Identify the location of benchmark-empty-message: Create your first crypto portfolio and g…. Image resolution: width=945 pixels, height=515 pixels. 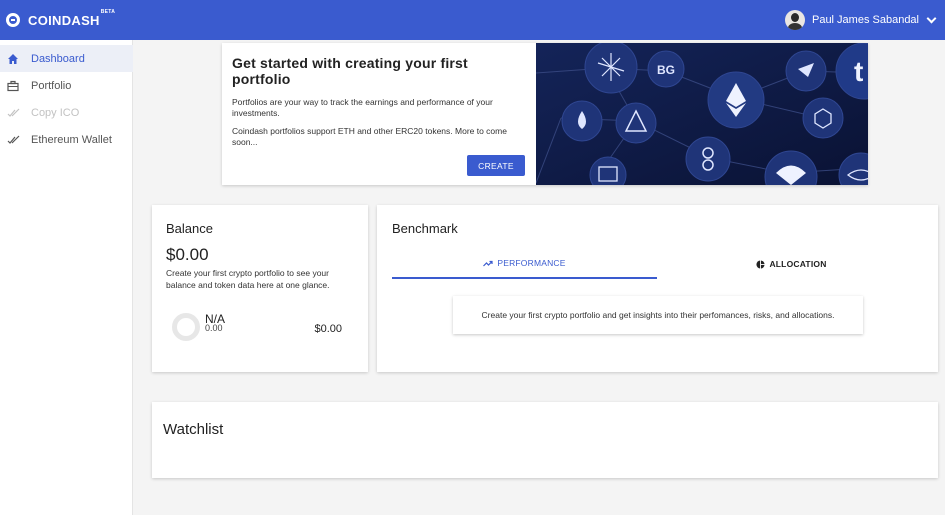
(658, 315).